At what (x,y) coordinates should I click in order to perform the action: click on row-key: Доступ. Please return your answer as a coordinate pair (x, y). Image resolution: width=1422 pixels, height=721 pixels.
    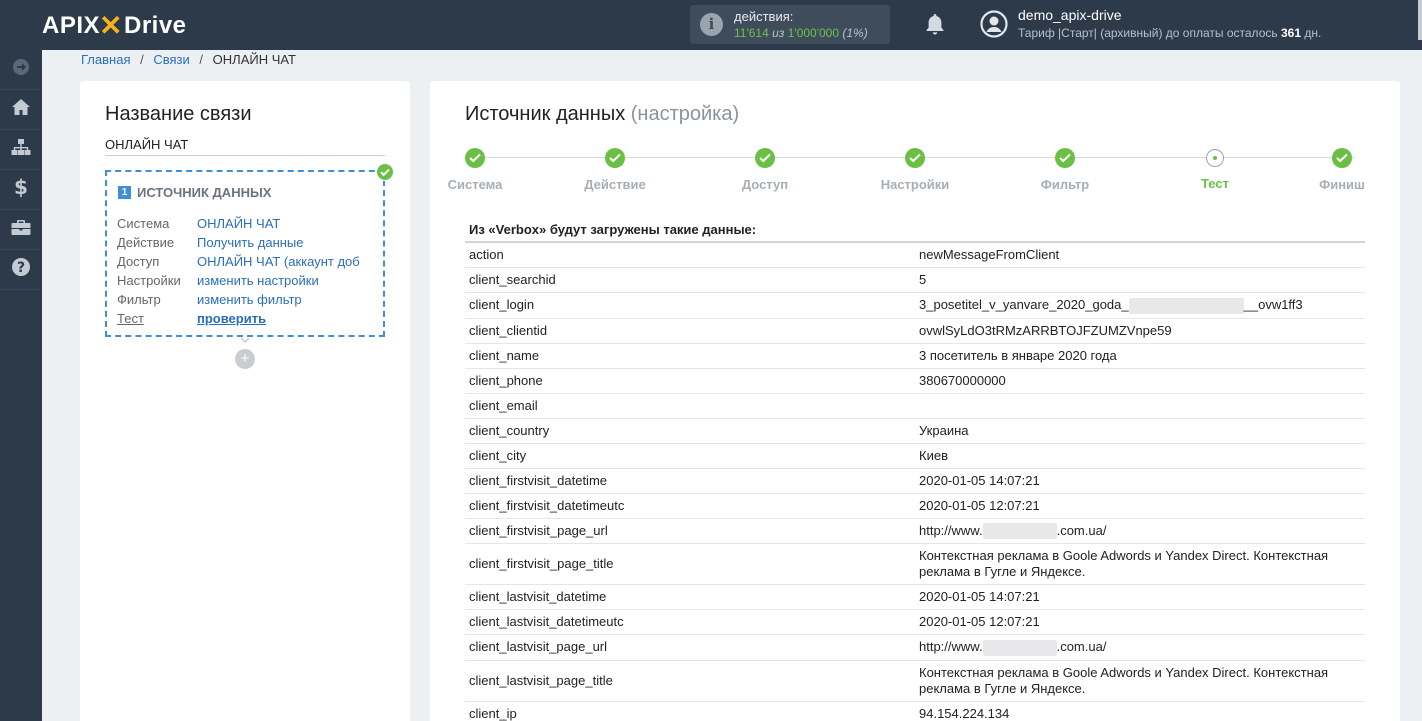
    Looking at the image, I should click on (138, 261).